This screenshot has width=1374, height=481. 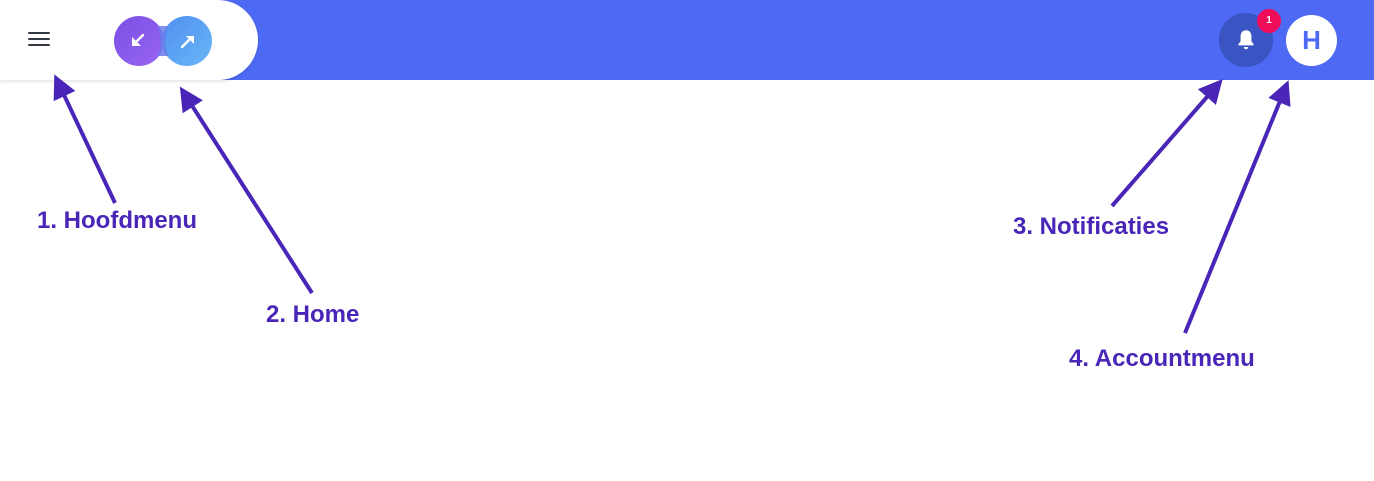 I want to click on annotation-label-home: 2. Home, so click(x=313, y=314).